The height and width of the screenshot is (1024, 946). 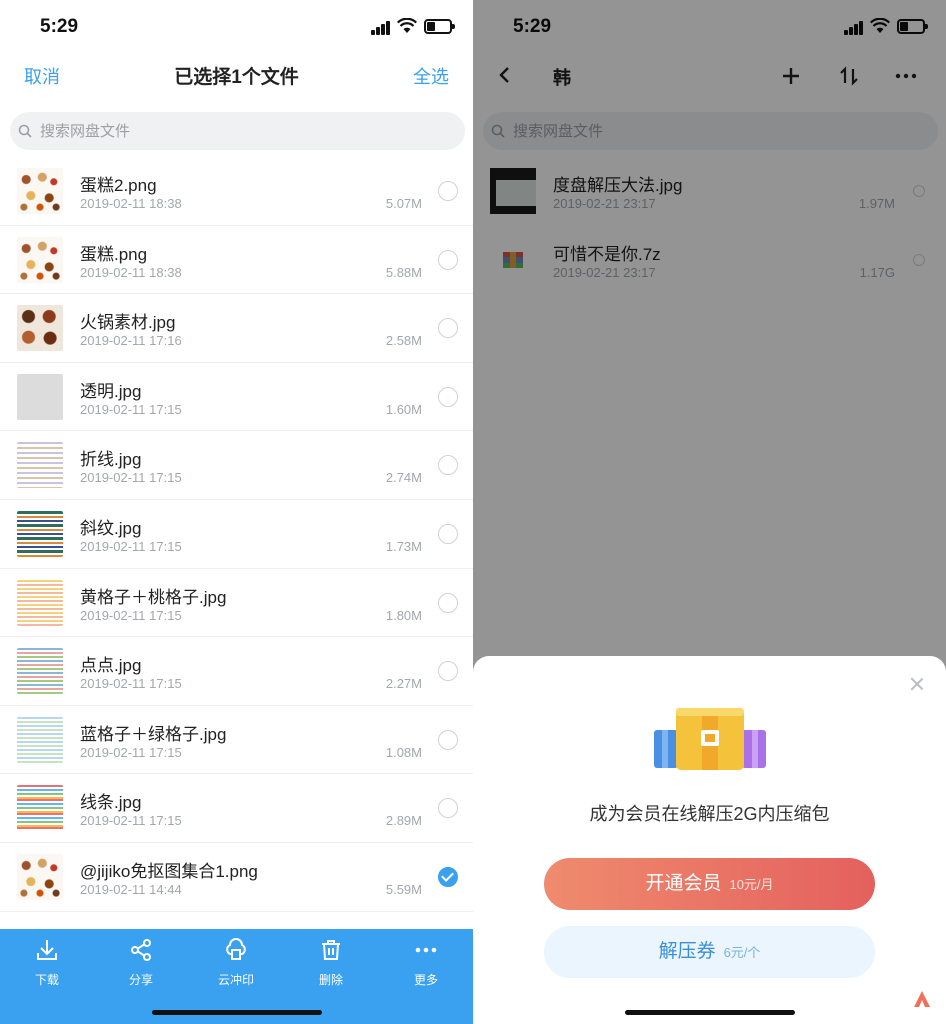 I want to click on add-icon, so click(x=791, y=76).